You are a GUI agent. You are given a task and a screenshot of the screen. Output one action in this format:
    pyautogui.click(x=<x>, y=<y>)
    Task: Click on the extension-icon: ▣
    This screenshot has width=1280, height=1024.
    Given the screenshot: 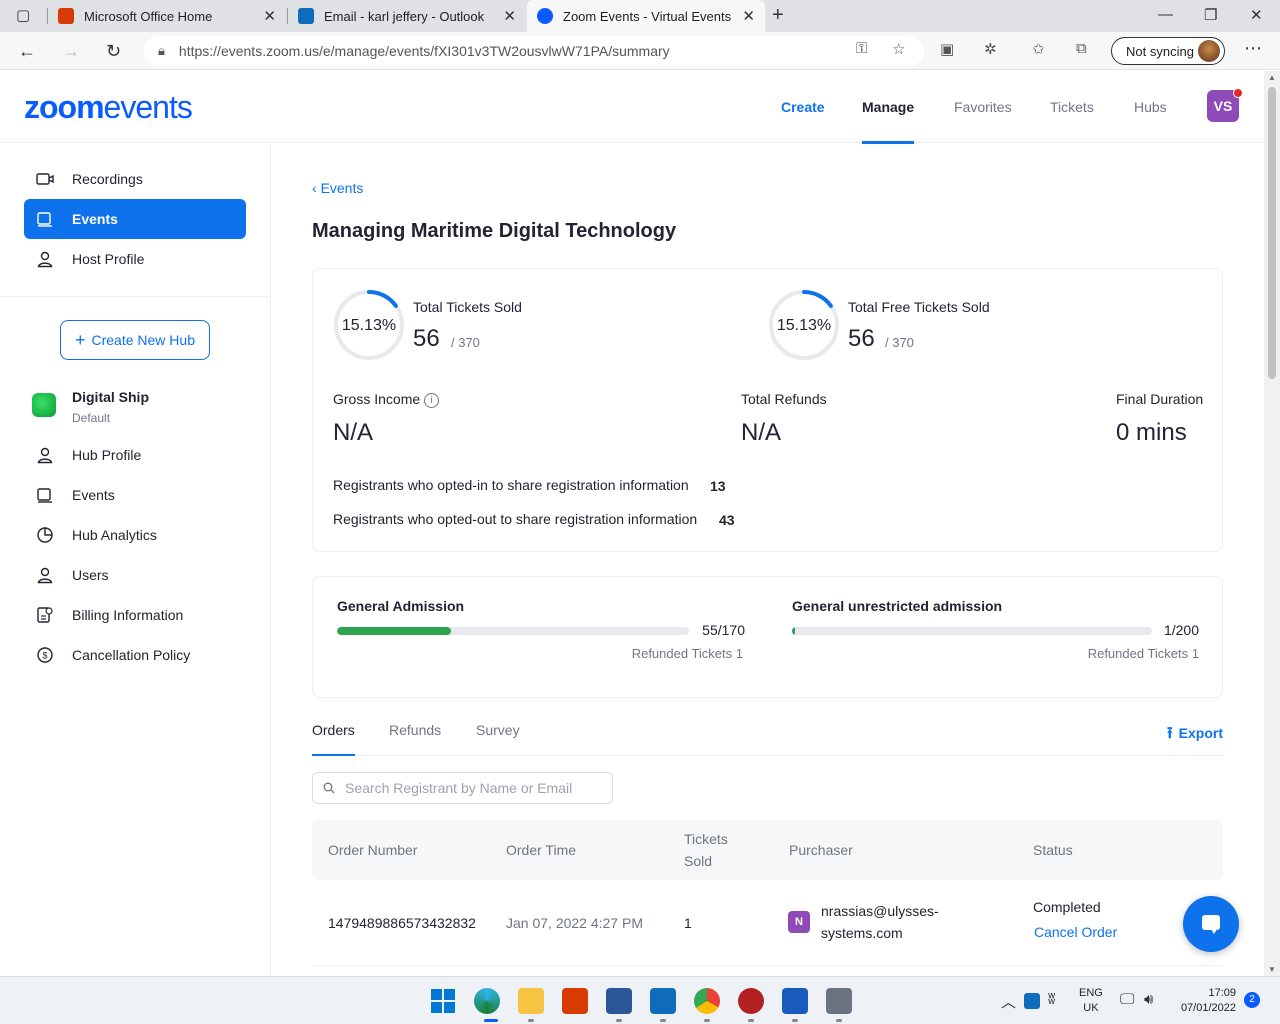 What is the action you would take?
    pyautogui.click(x=947, y=49)
    